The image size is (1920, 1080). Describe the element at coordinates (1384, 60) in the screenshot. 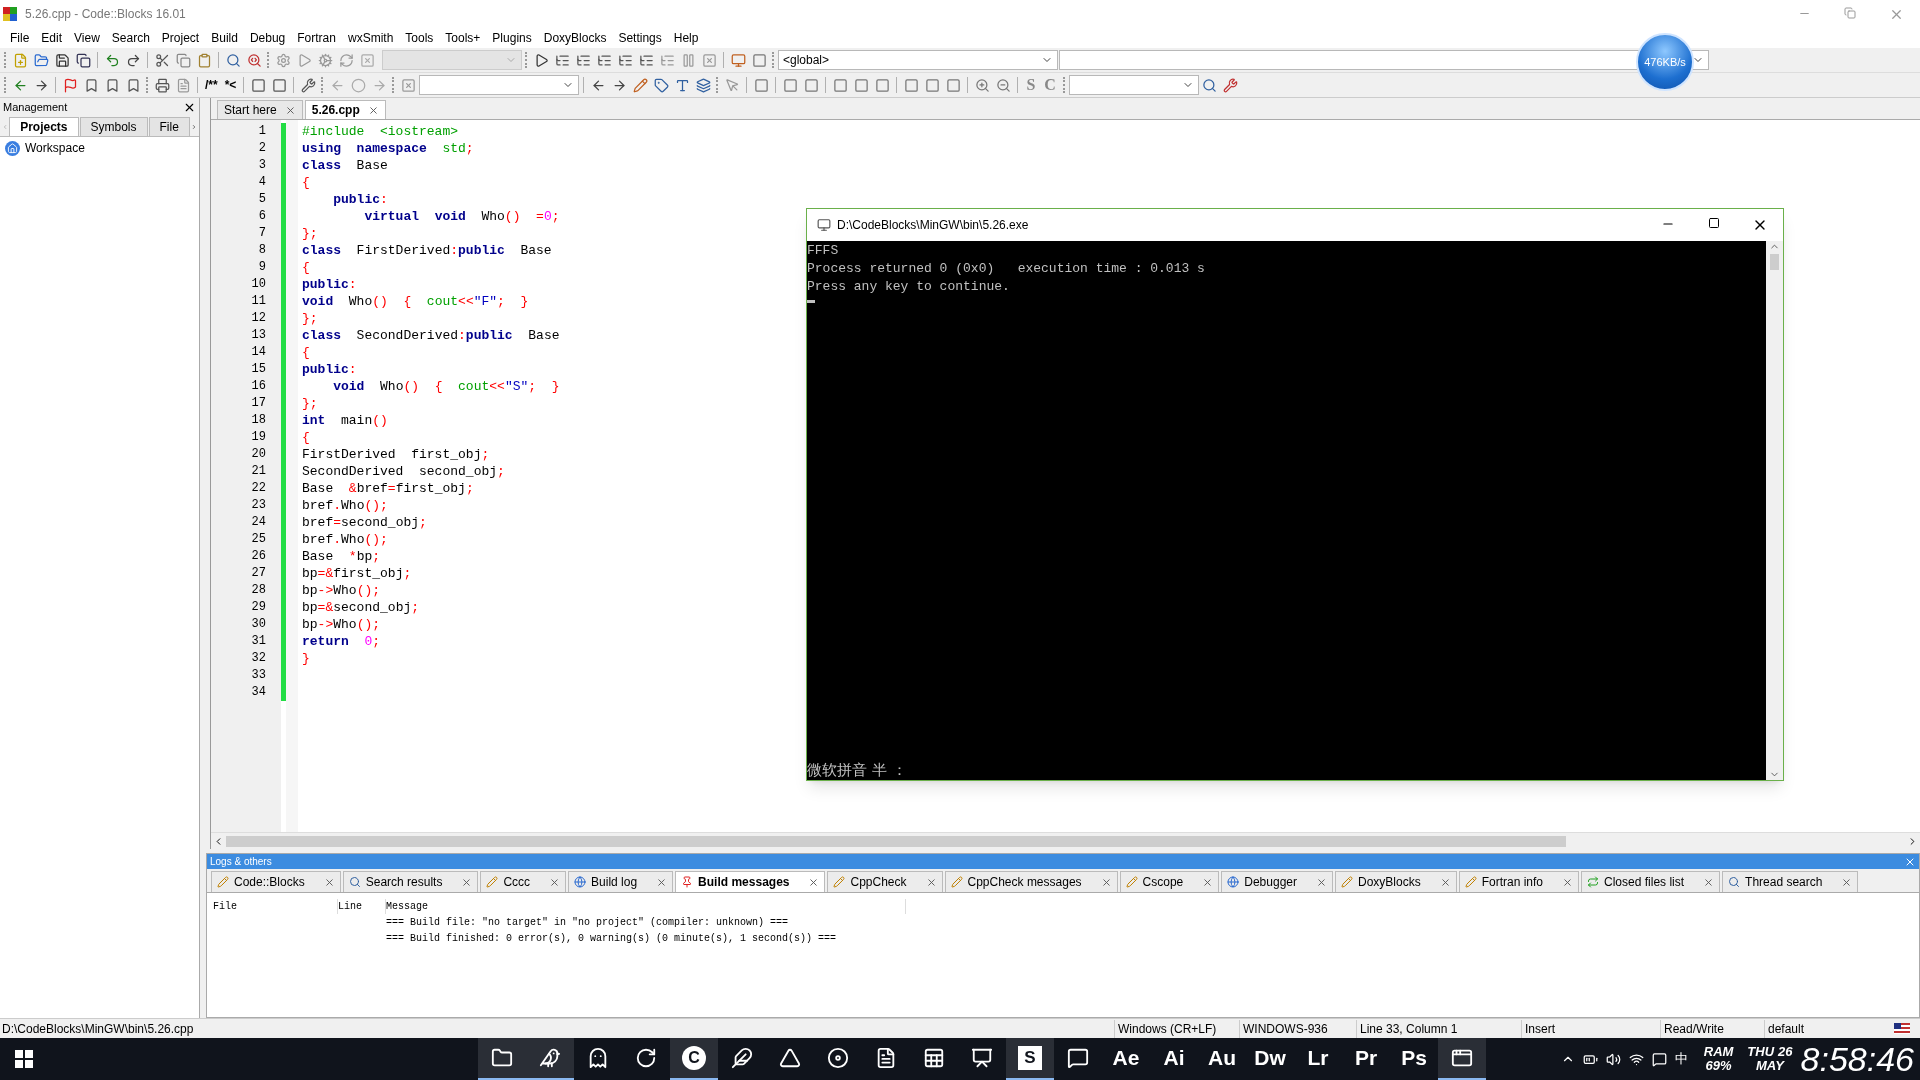

I see `symbol-dropdown` at that location.